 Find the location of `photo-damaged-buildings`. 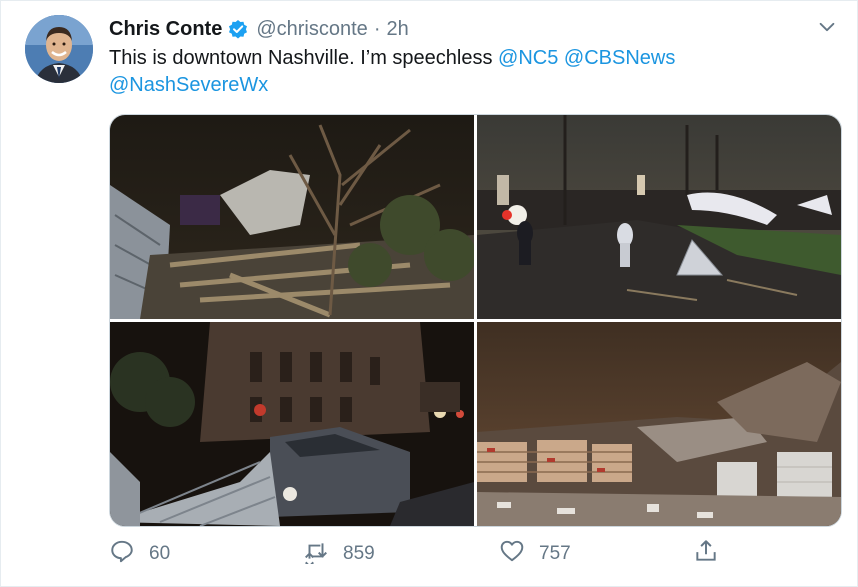

photo-damaged-buildings is located at coordinates (292, 424).